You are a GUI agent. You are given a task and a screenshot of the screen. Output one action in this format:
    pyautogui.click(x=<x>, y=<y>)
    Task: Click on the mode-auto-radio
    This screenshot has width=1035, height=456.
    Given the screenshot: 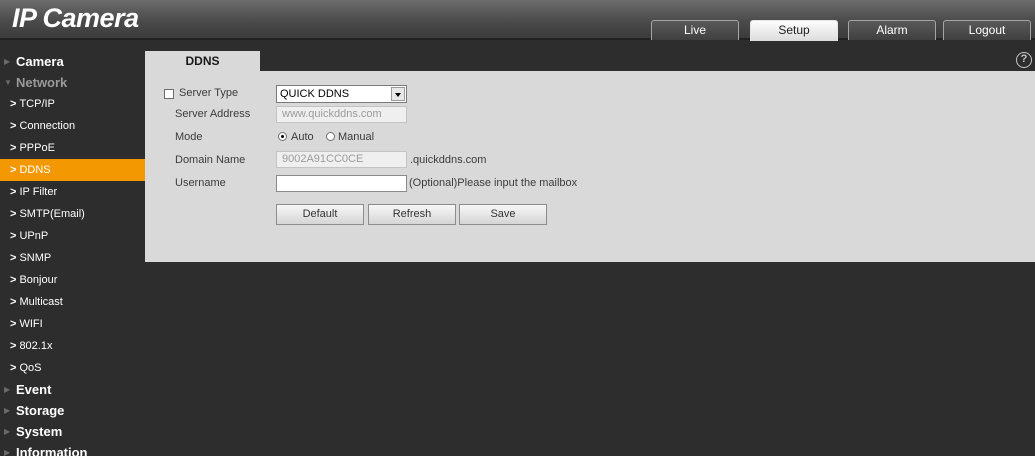 What is the action you would take?
    pyautogui.click(x=282, y=136)
    